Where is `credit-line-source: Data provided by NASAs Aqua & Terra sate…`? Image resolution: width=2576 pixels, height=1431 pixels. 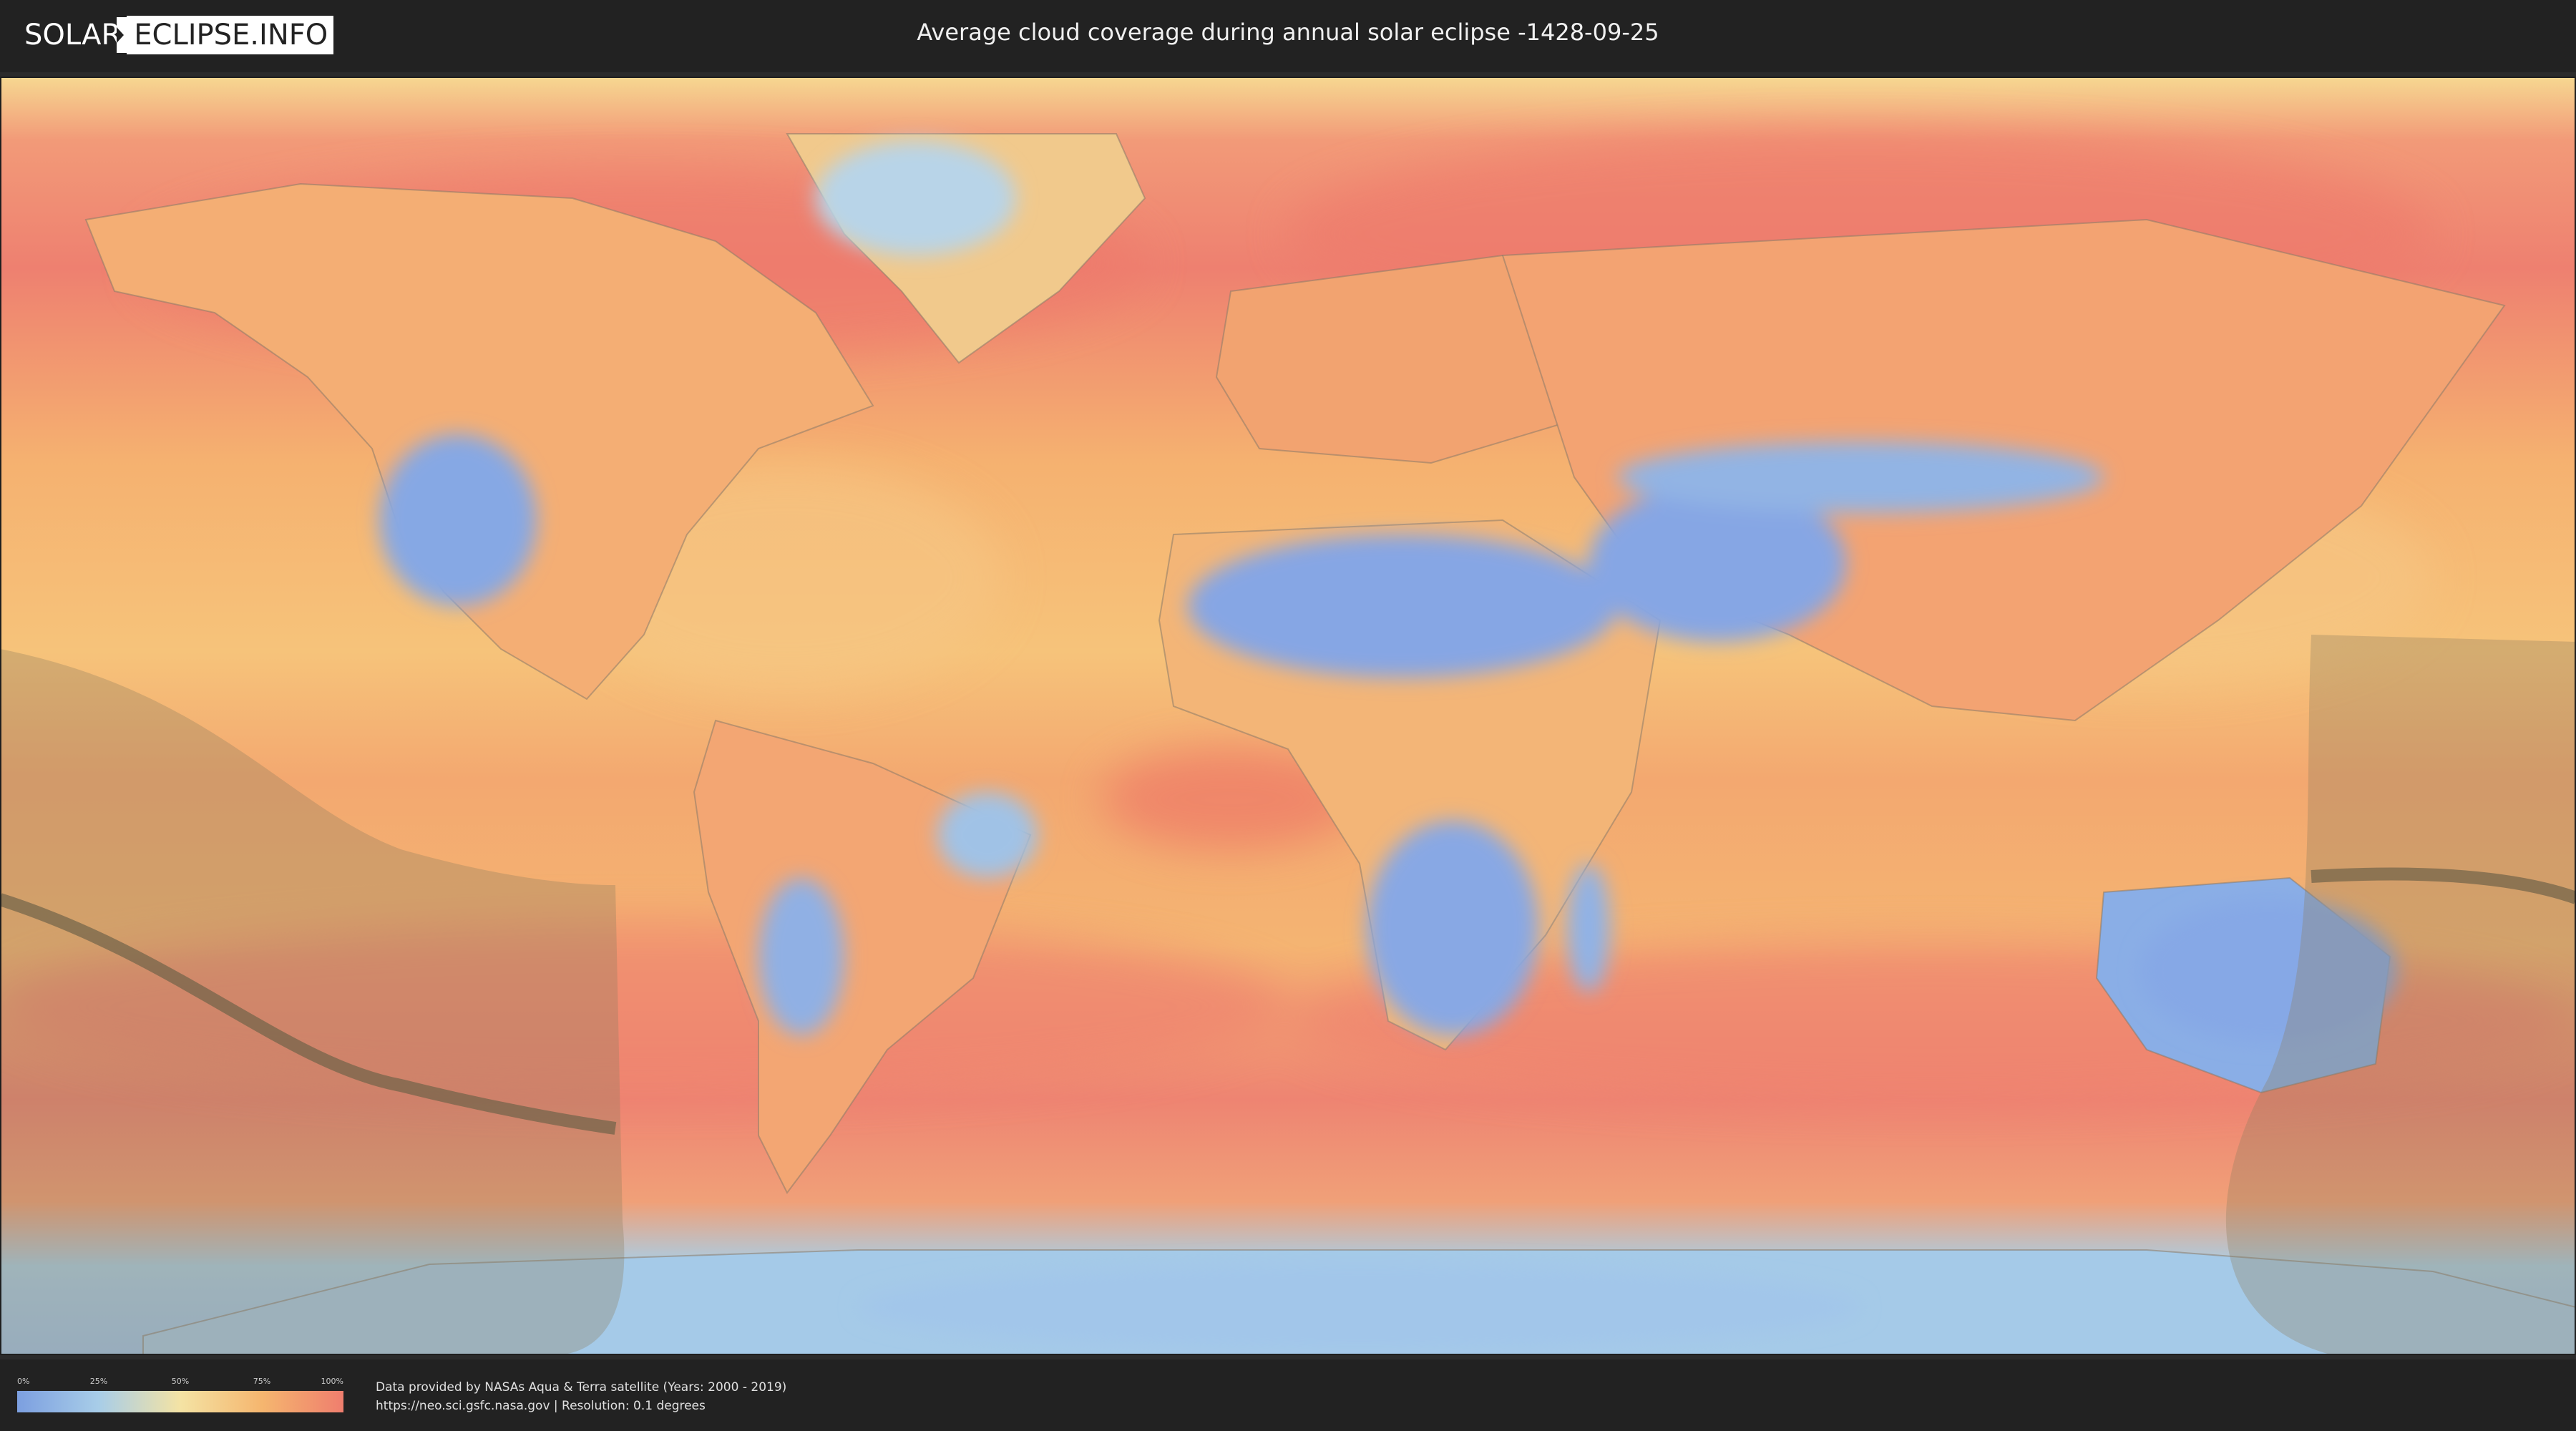
credit-line-source: Data provided by NASAs Aqua & Terra sate… is located at coordinates (581, 1387).